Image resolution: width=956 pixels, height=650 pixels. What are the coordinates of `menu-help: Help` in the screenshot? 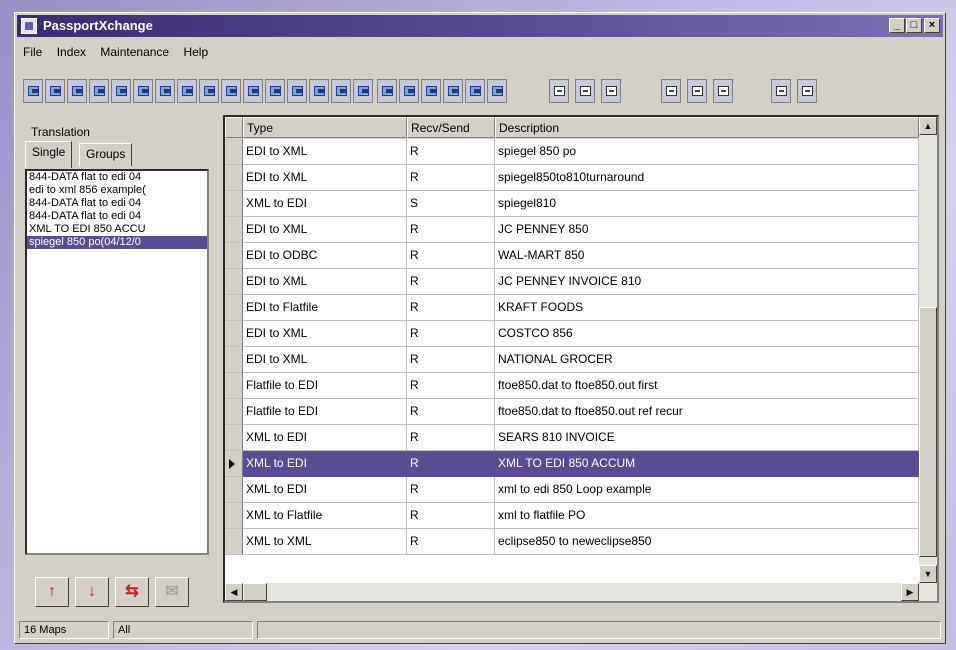 It's located at (197, 51).